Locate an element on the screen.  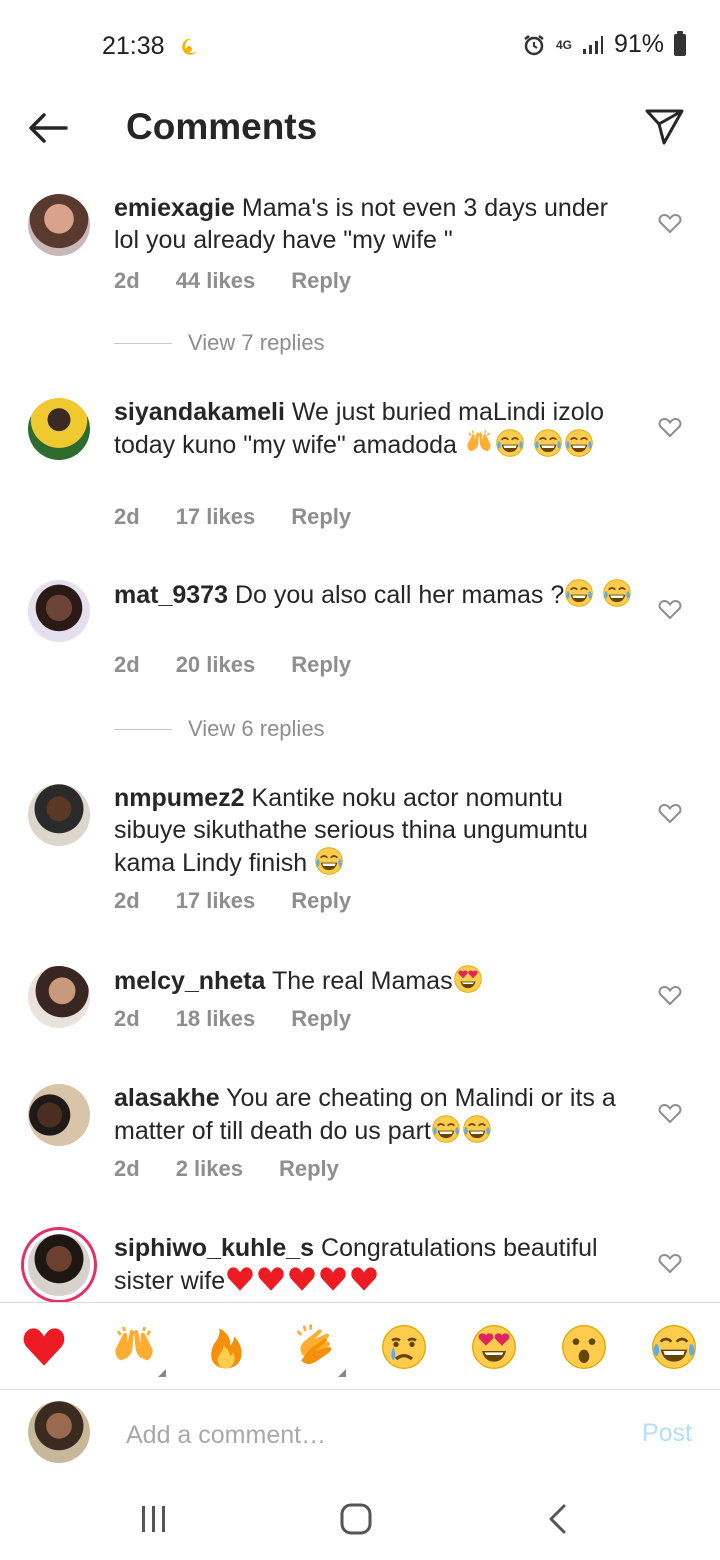
status-time: 21:38 is located at coordinates (133, 46).